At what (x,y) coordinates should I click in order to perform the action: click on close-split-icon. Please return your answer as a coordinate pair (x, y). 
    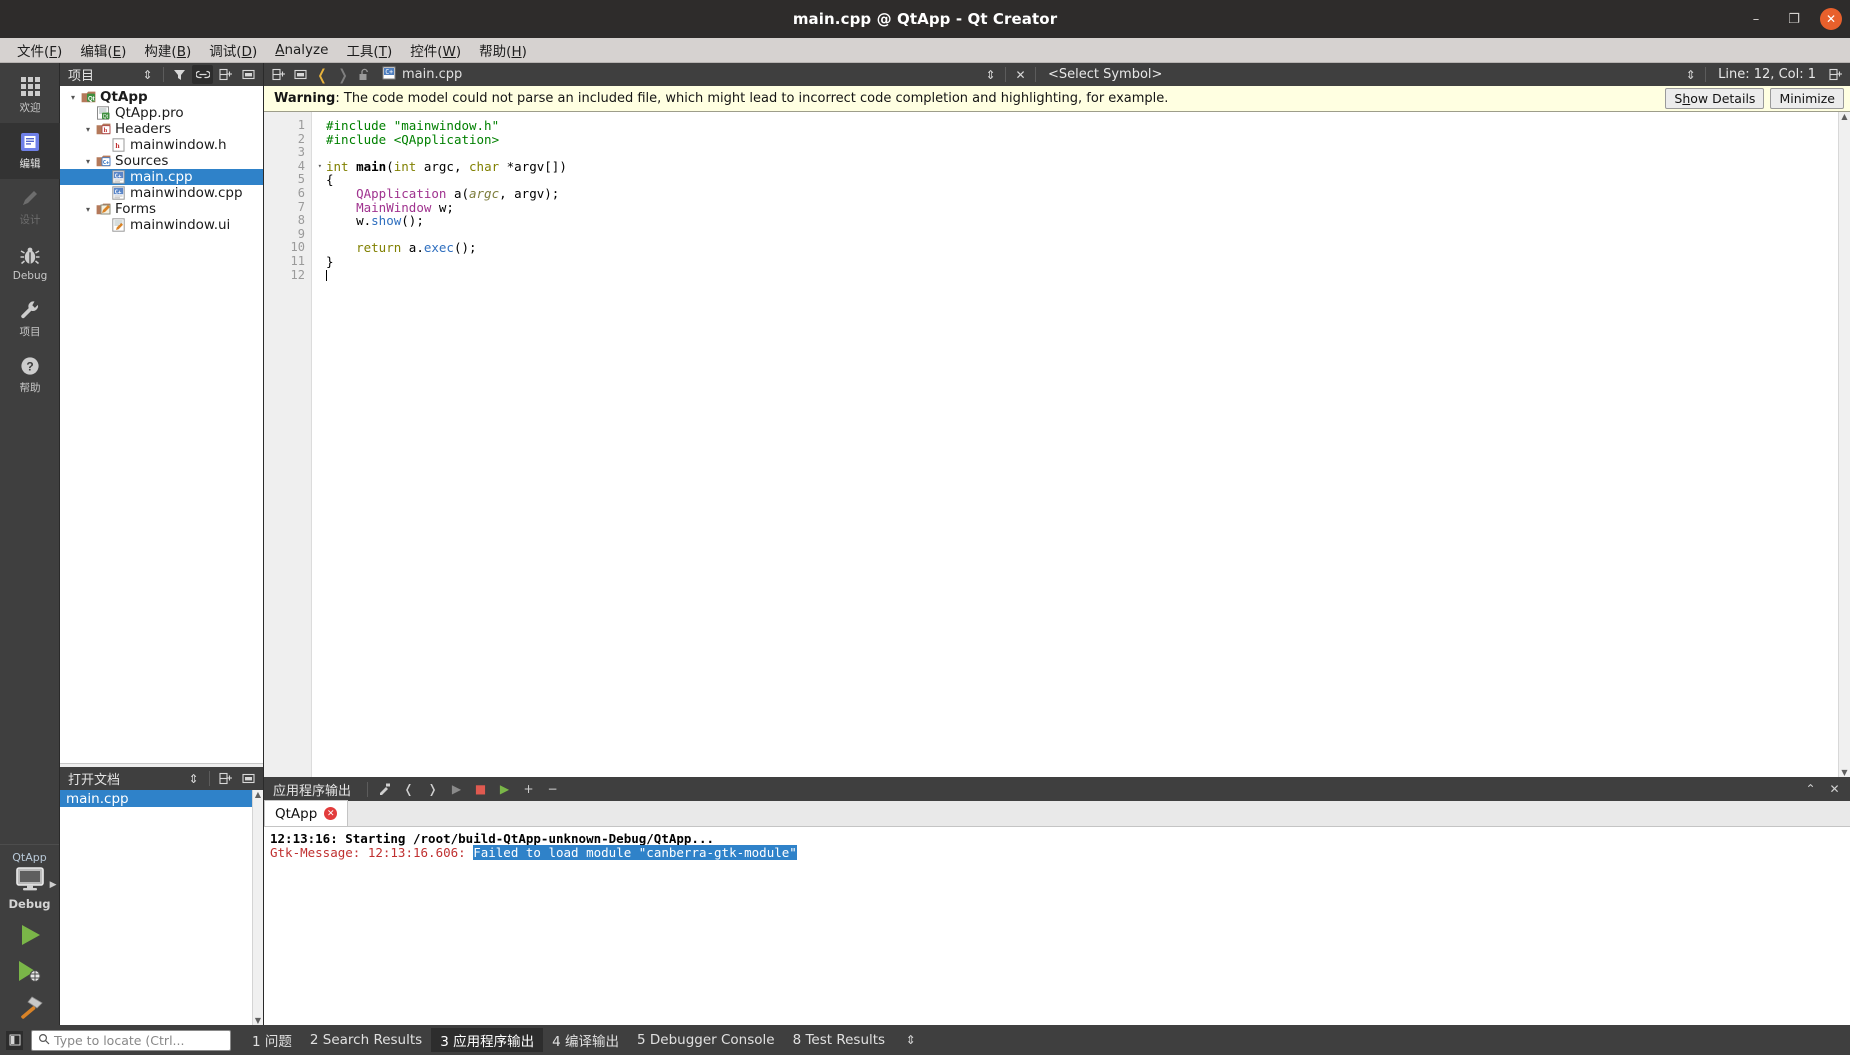
    Looking at the image, I should click on (300, 74).